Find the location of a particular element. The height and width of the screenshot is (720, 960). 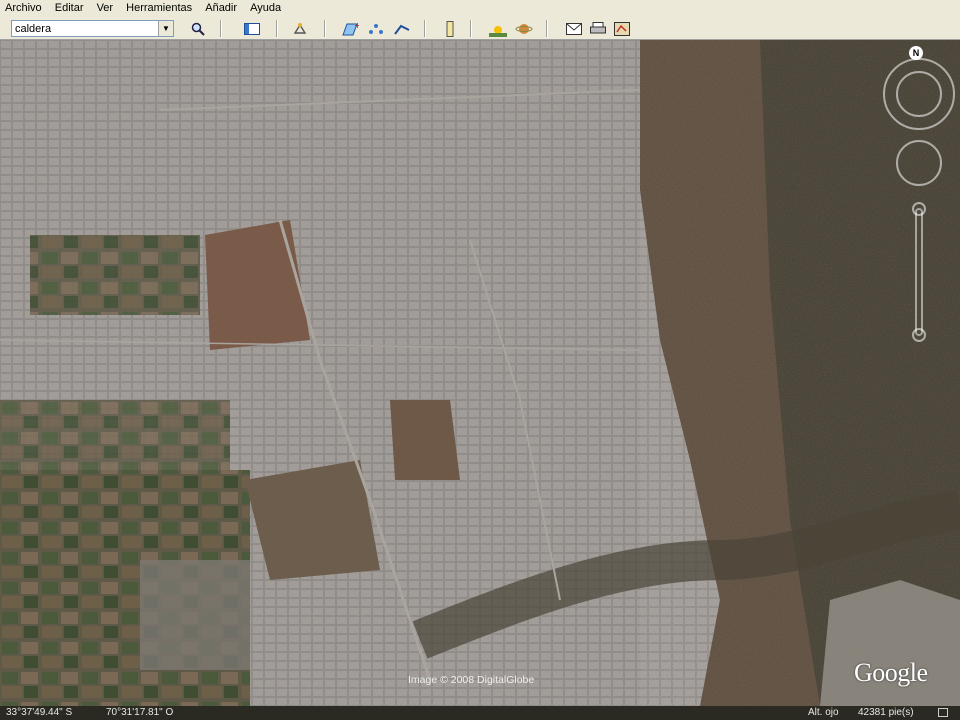

map-view-icon is located at coordinates (622, 28).